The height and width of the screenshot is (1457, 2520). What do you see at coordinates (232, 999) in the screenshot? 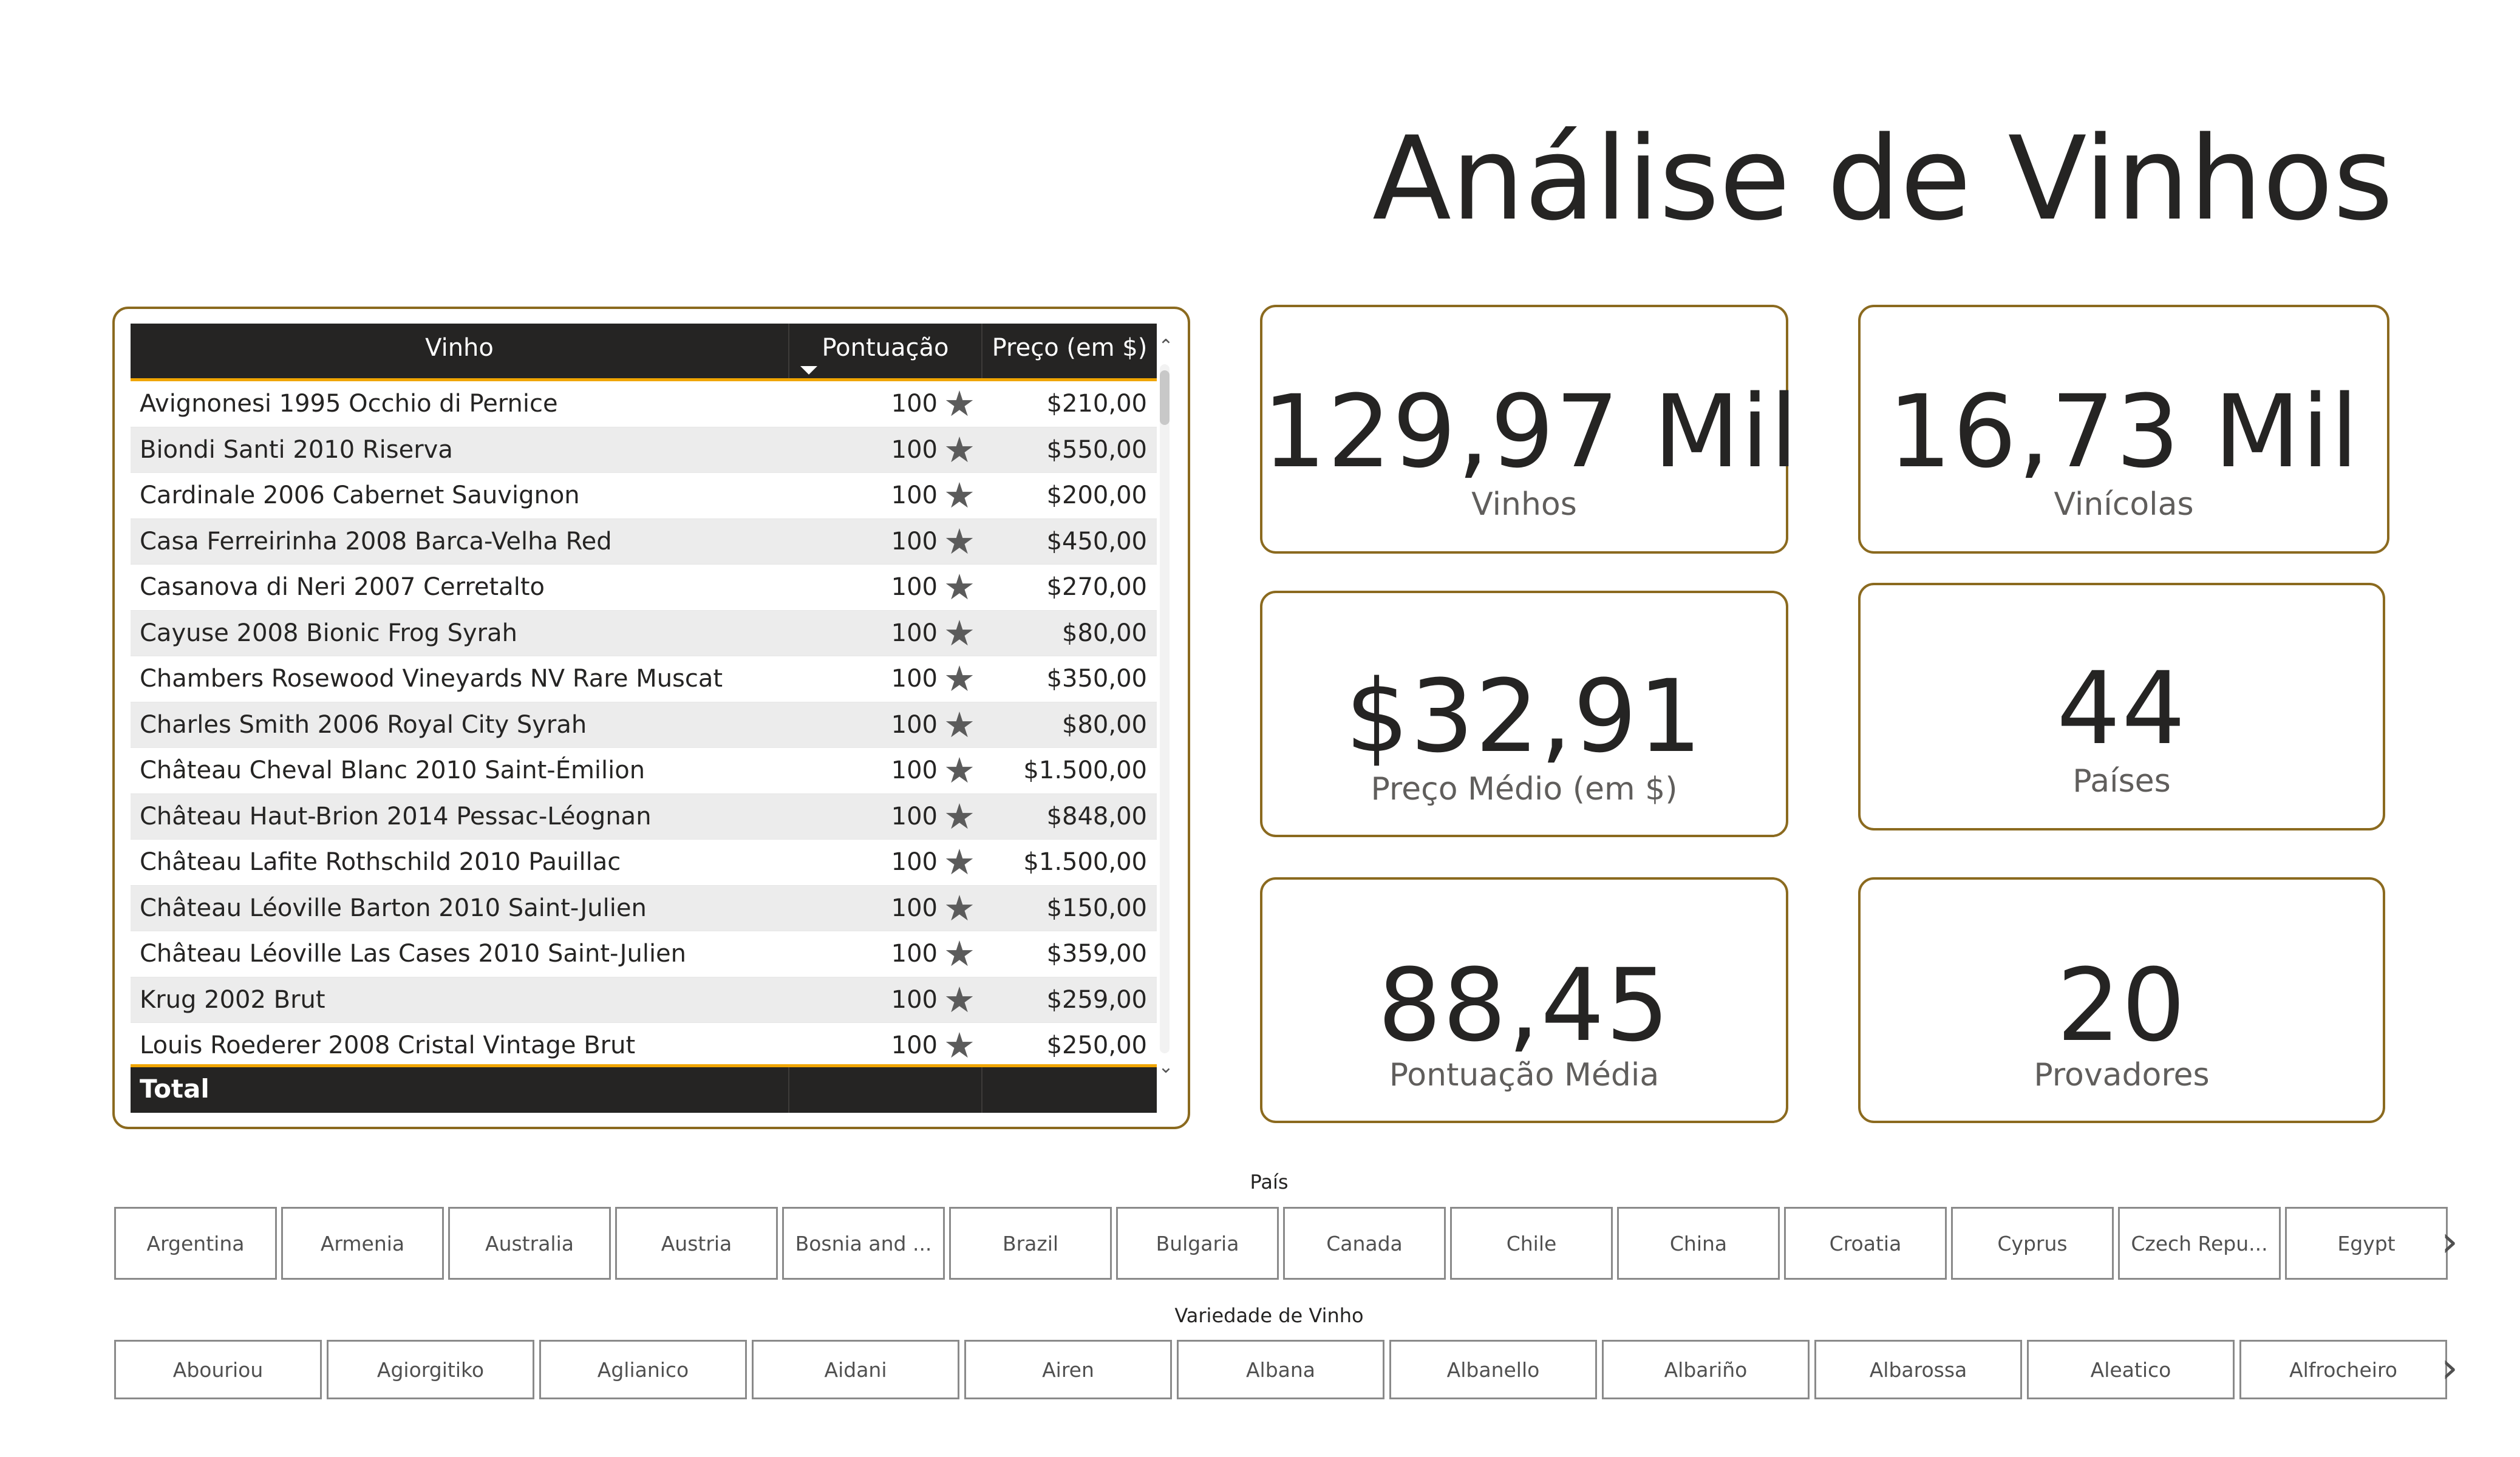
I see `wine-name-cell: Krug 2002 Brut` at bounding box center [232, 999].